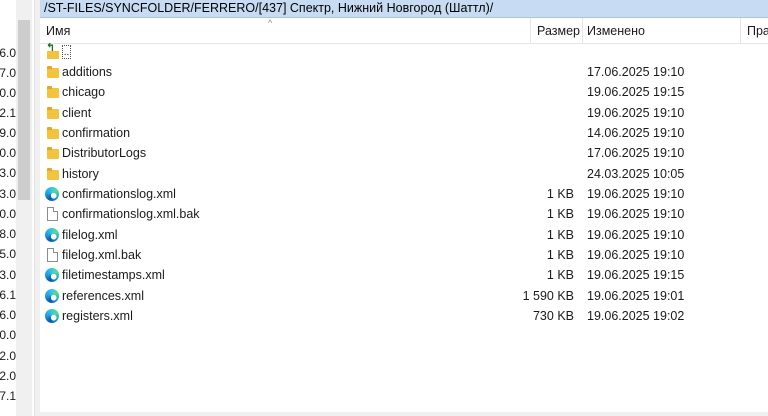 Image resolution: width=768 pixels, height=416 pixels. What do you see at coordinates (8, 53) in the screenshot?
I see `left-pane-date: 06.0` at bounding box center [8, 53].